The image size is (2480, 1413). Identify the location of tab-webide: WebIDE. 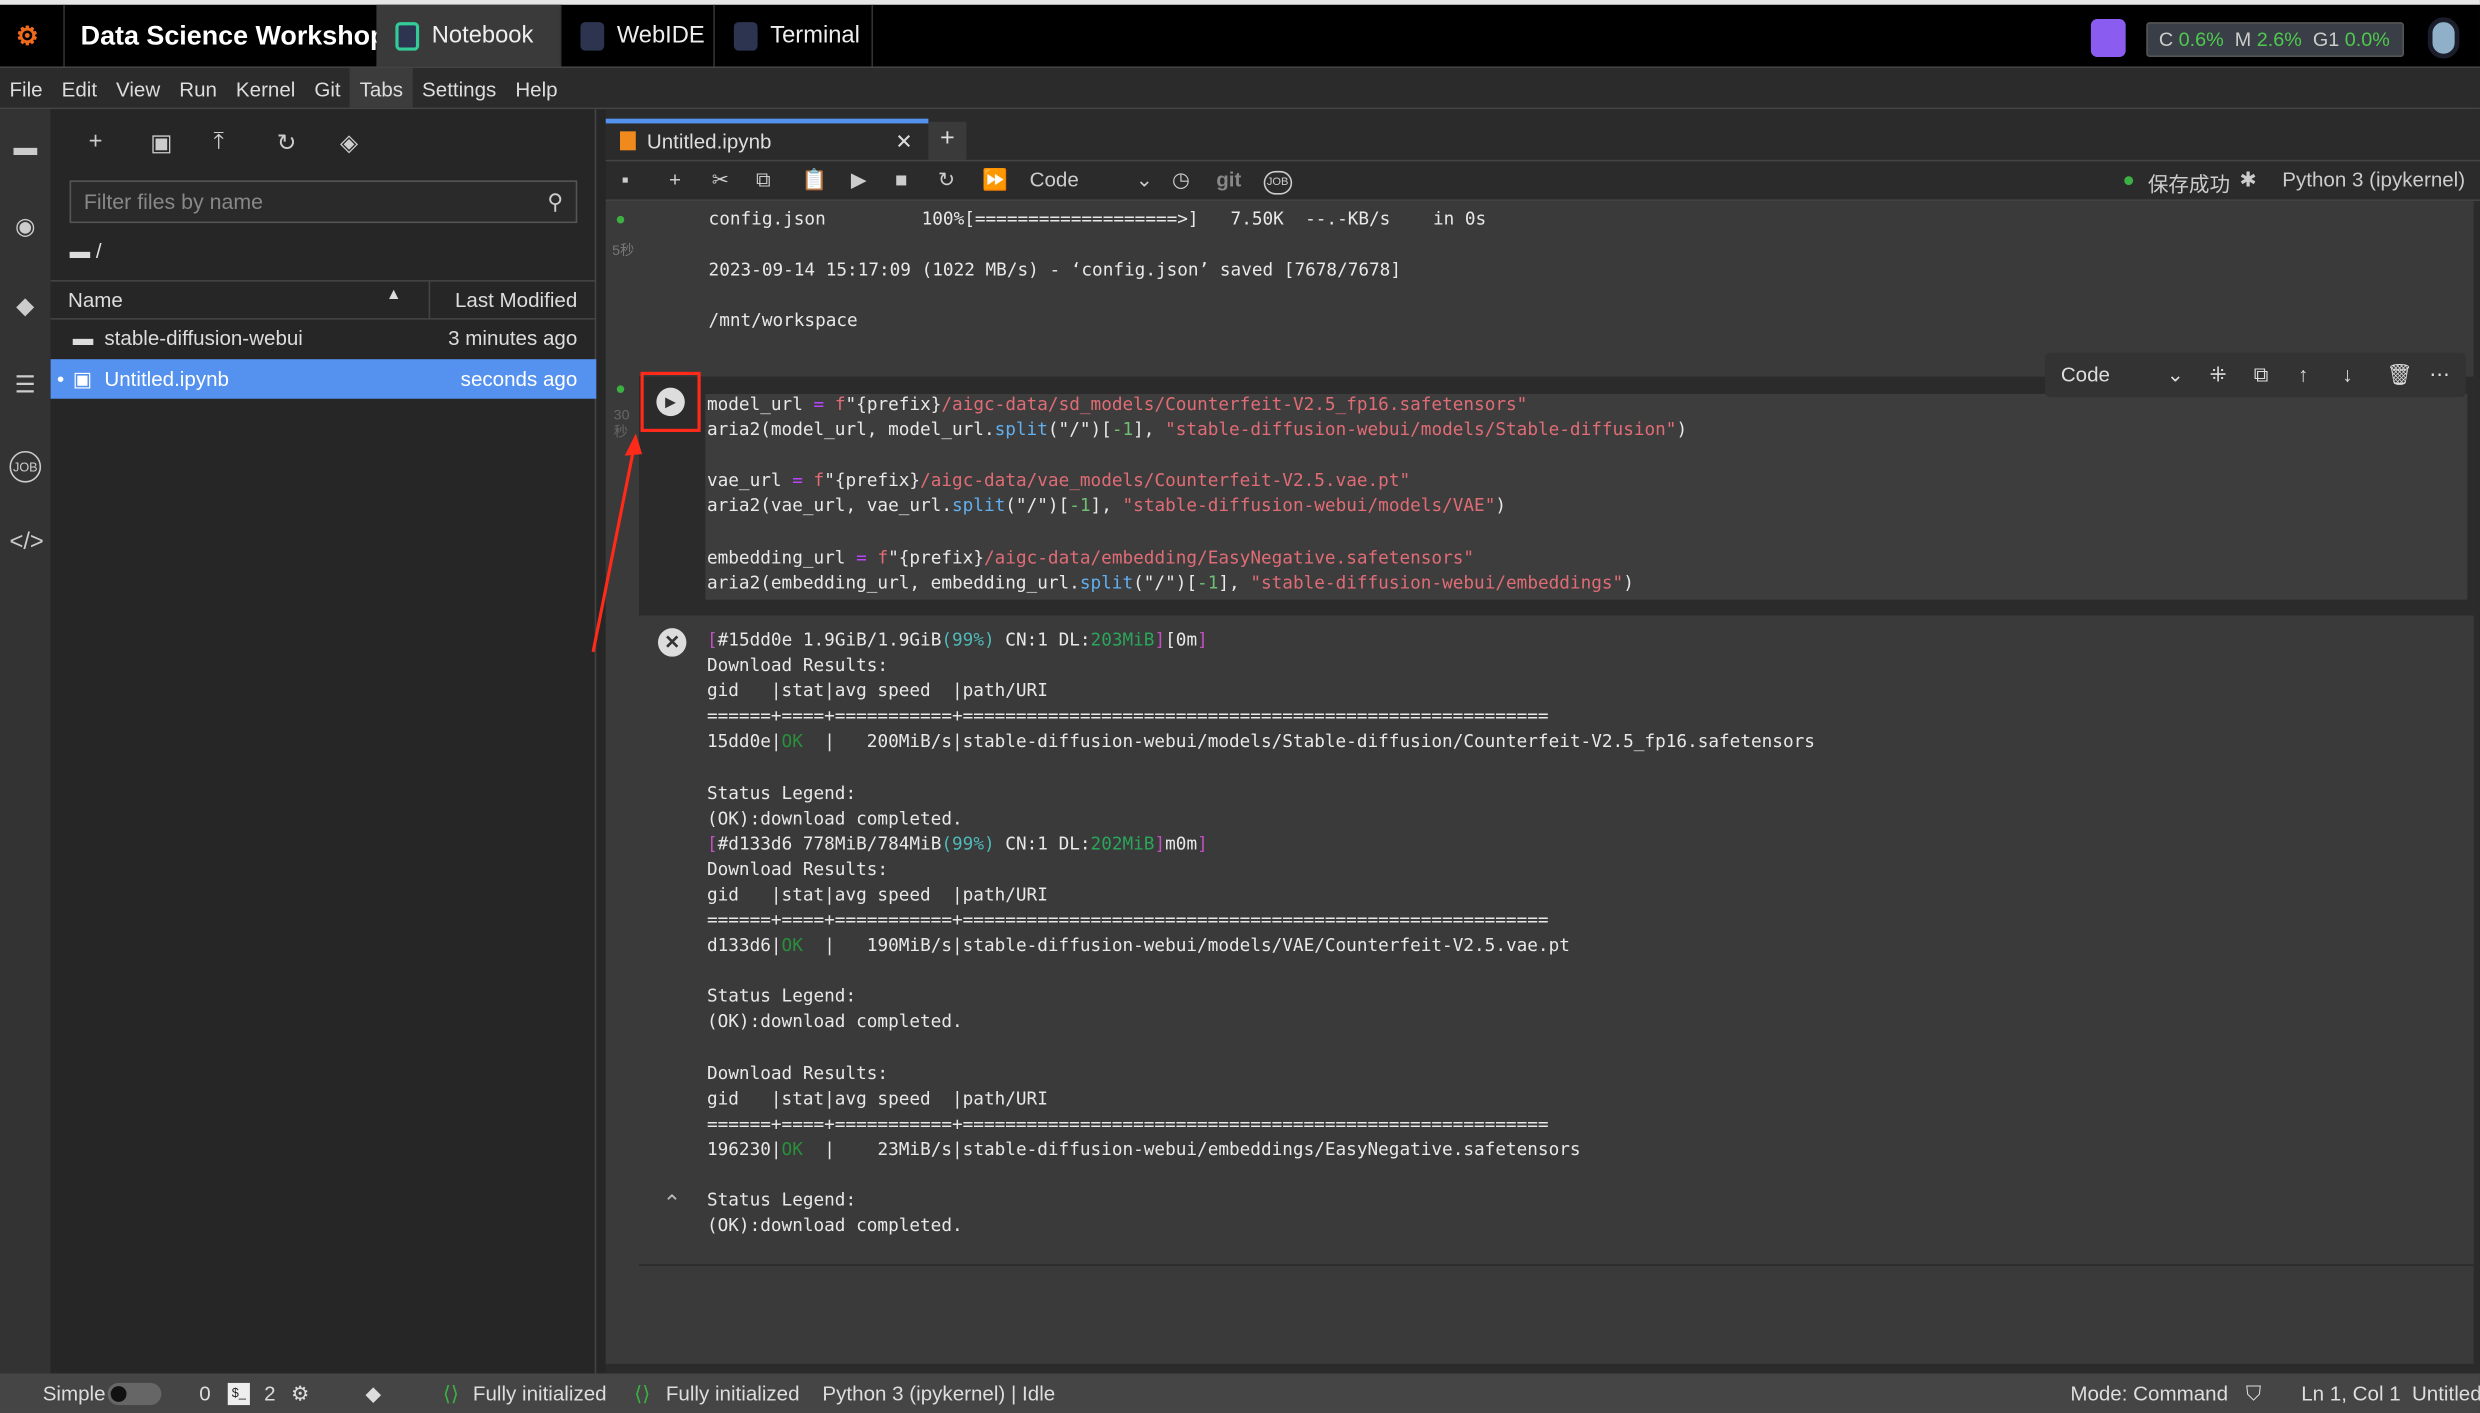
(638, 35).